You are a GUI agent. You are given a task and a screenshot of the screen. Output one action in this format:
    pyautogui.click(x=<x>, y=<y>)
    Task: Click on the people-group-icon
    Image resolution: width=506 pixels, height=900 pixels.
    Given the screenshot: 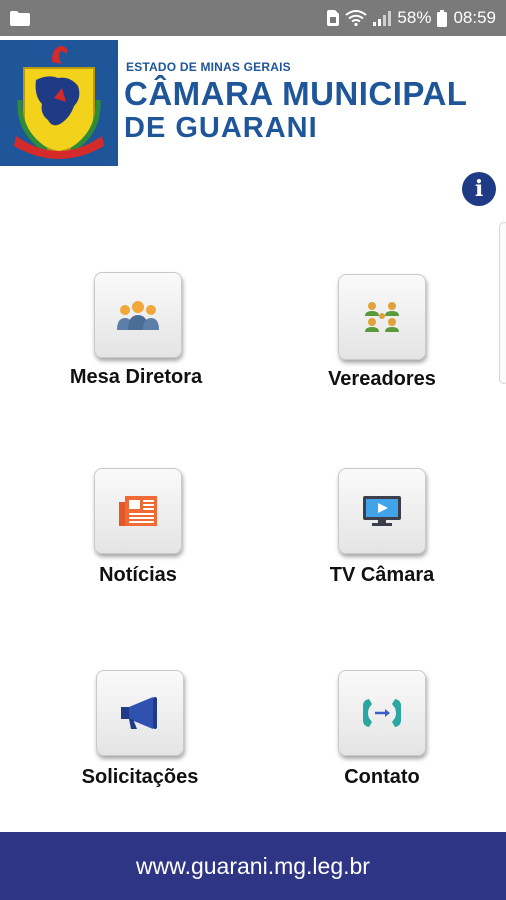 What is the action you would take?
    pyautogui.click(x=138, y=315)
    